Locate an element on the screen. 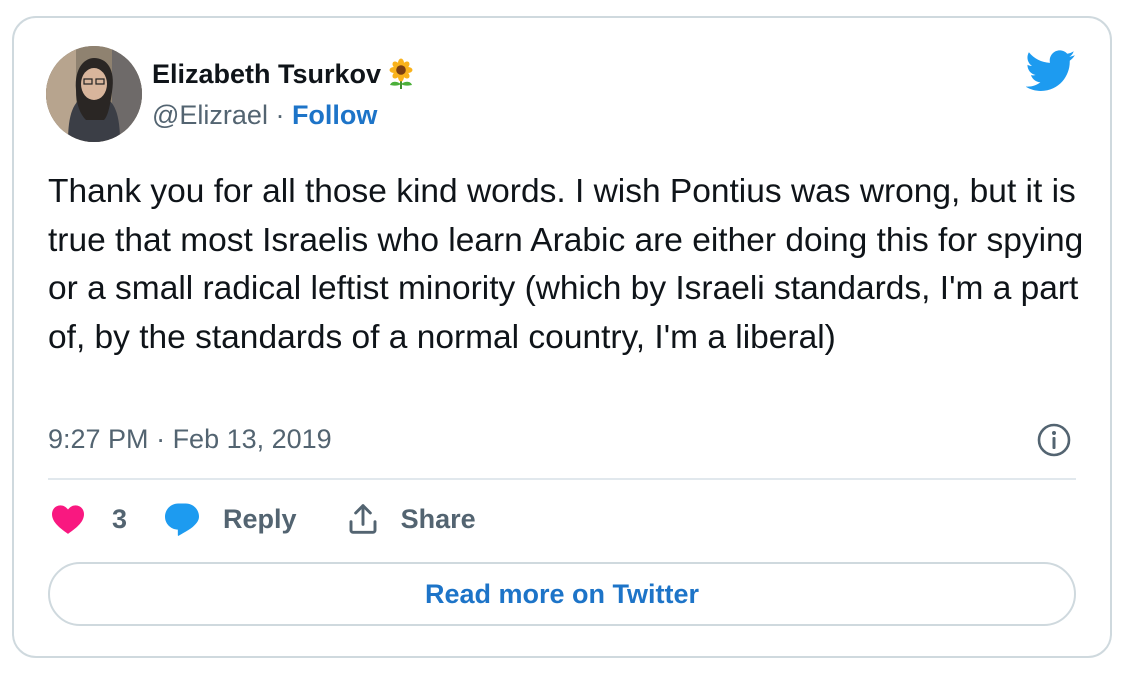 Image resolution: width=1146 pixels, height=682 pixels. share-label: Share is located at coordinates (438, 518).